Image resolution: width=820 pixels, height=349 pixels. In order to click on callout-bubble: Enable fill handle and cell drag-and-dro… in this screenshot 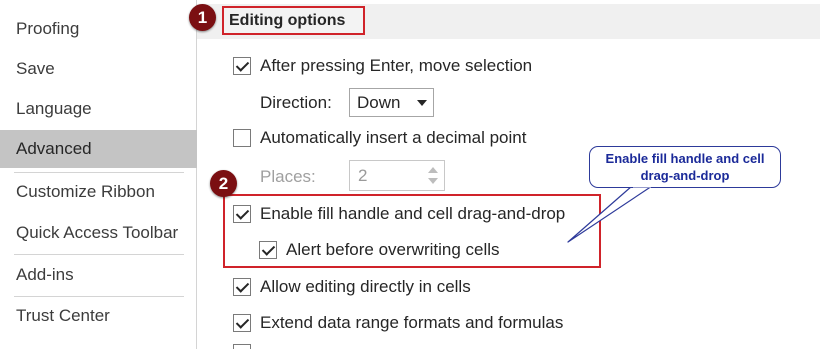, I will do `click(685, 167)`.